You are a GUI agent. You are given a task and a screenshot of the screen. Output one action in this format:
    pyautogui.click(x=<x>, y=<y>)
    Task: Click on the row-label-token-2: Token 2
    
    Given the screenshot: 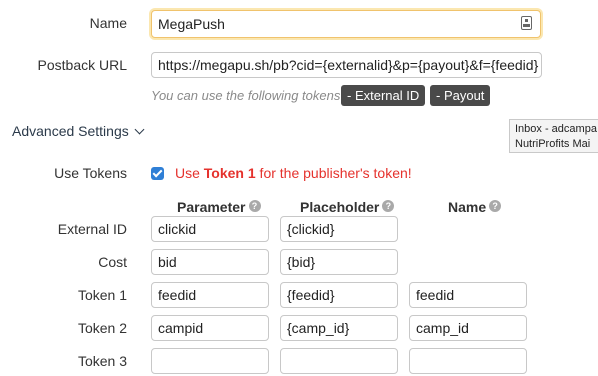 What is the action you would take?
    pyautogui.click(x=102, y=328)
    